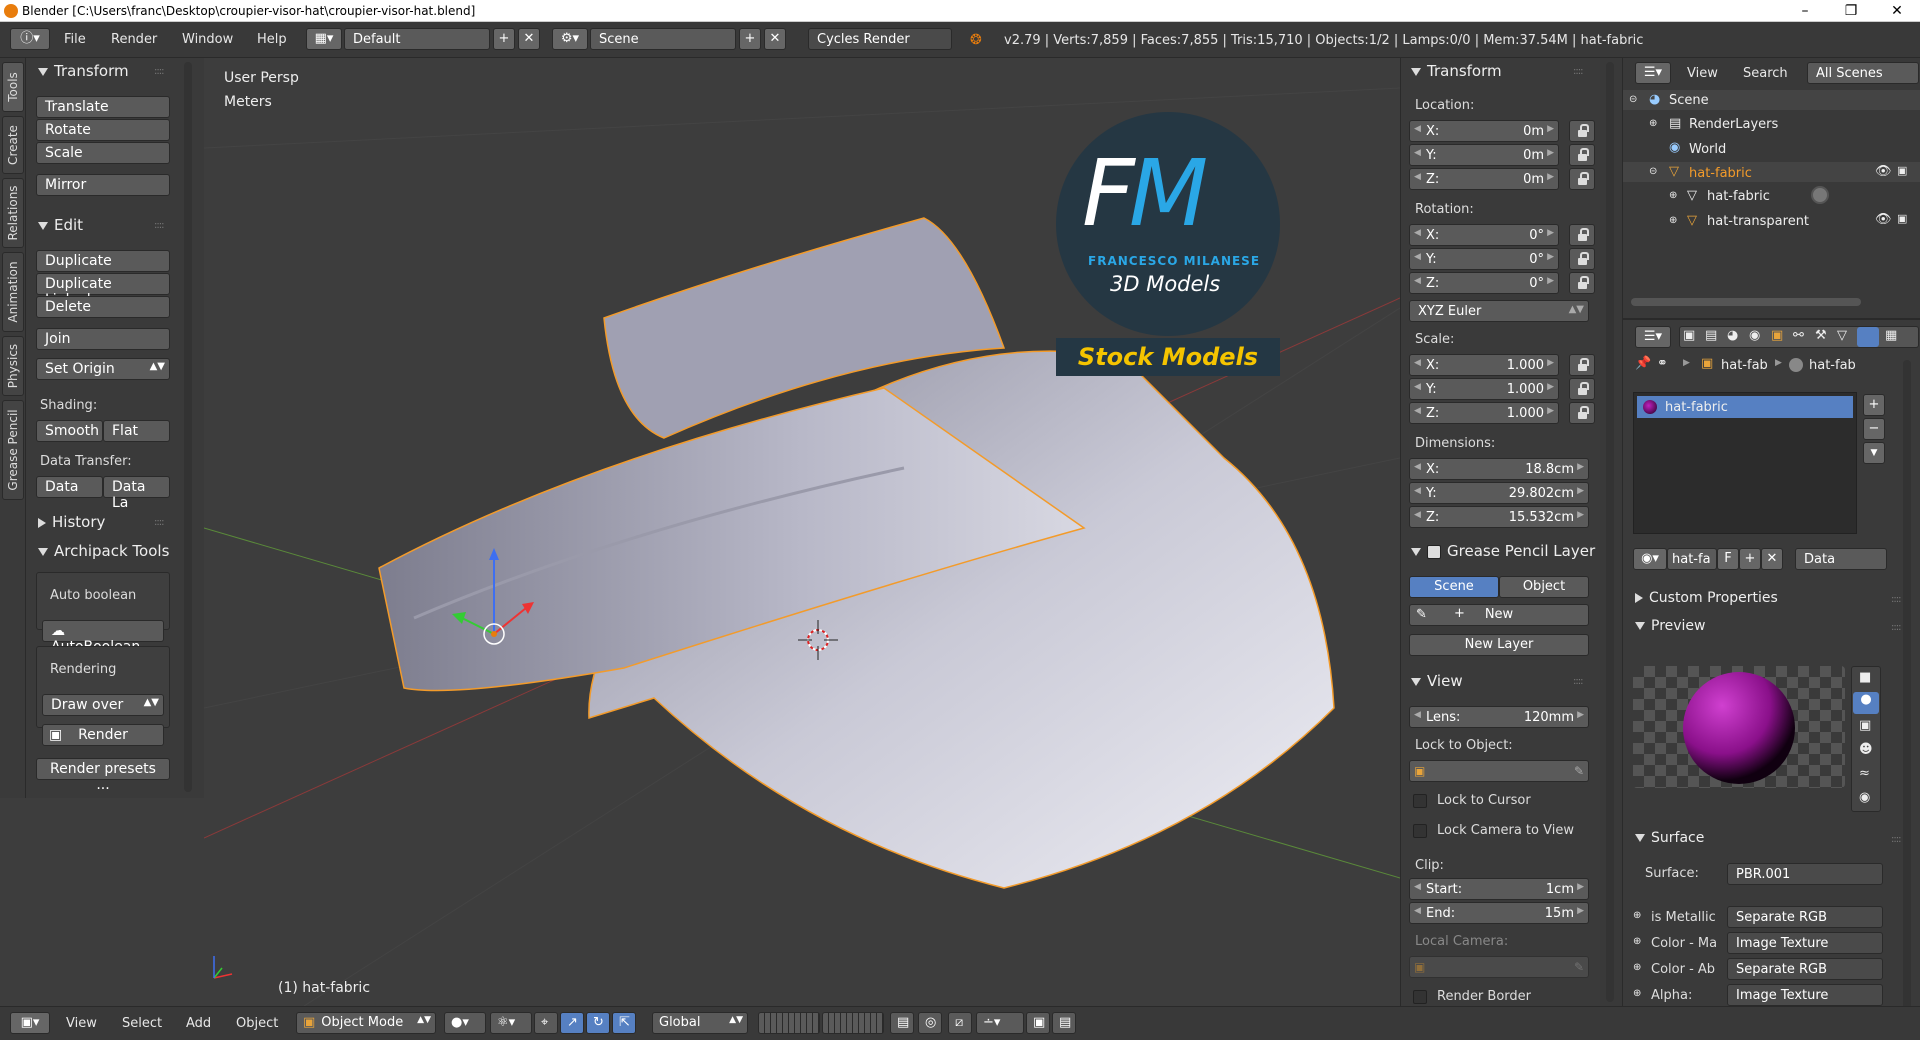 Image resolution: width=1920 pixels, height=1040 pixels. I want to click on outliner-filter-dropdown: All Scenes, so click(1863, 73).